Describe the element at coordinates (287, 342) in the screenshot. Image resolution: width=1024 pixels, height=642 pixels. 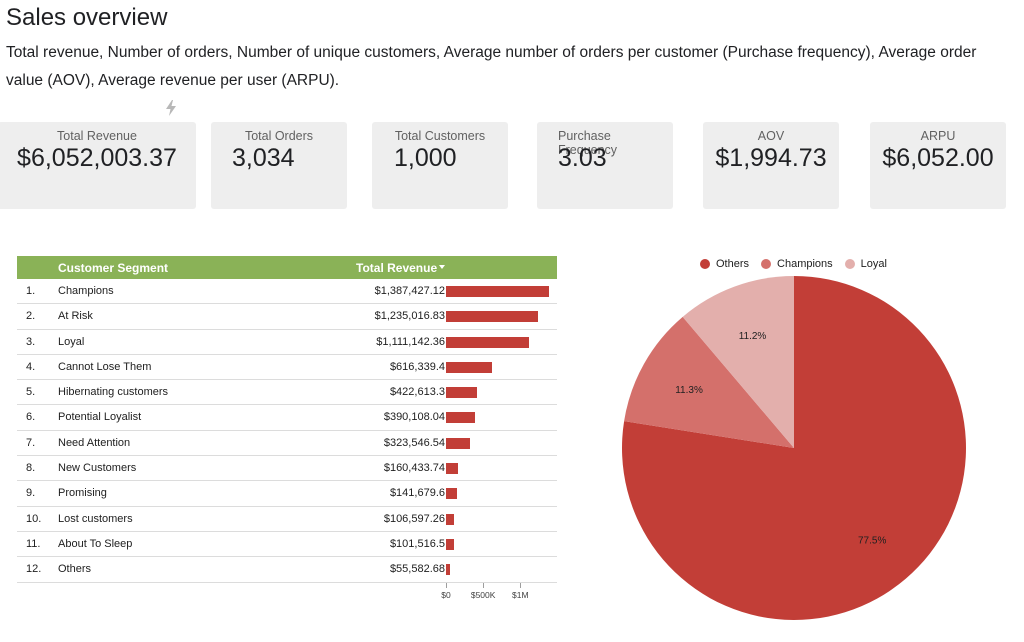
I see `table-row: 3. Loyal $1,111,142.36` at that location.